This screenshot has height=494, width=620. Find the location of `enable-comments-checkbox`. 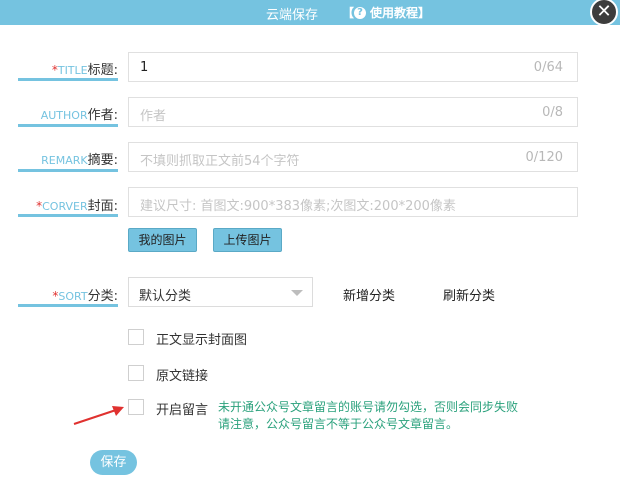

enable-comments-checkbox is located at coordinates (136, 407).